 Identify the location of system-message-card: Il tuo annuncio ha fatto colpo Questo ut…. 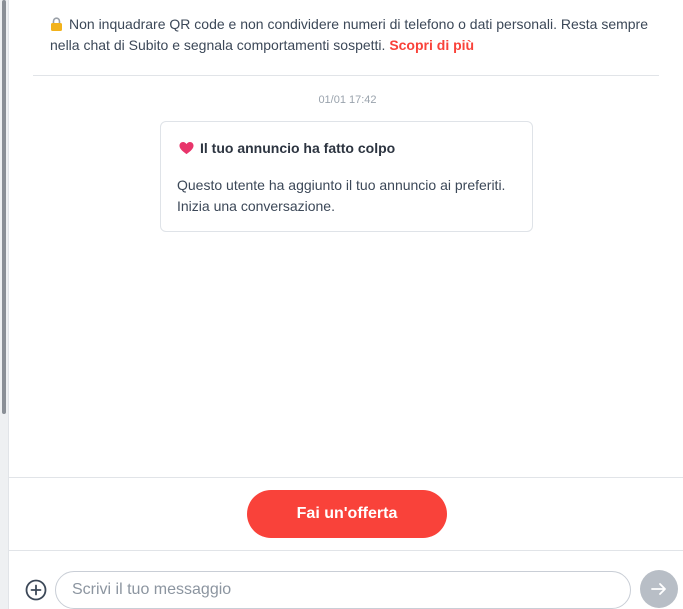
(346, 176).